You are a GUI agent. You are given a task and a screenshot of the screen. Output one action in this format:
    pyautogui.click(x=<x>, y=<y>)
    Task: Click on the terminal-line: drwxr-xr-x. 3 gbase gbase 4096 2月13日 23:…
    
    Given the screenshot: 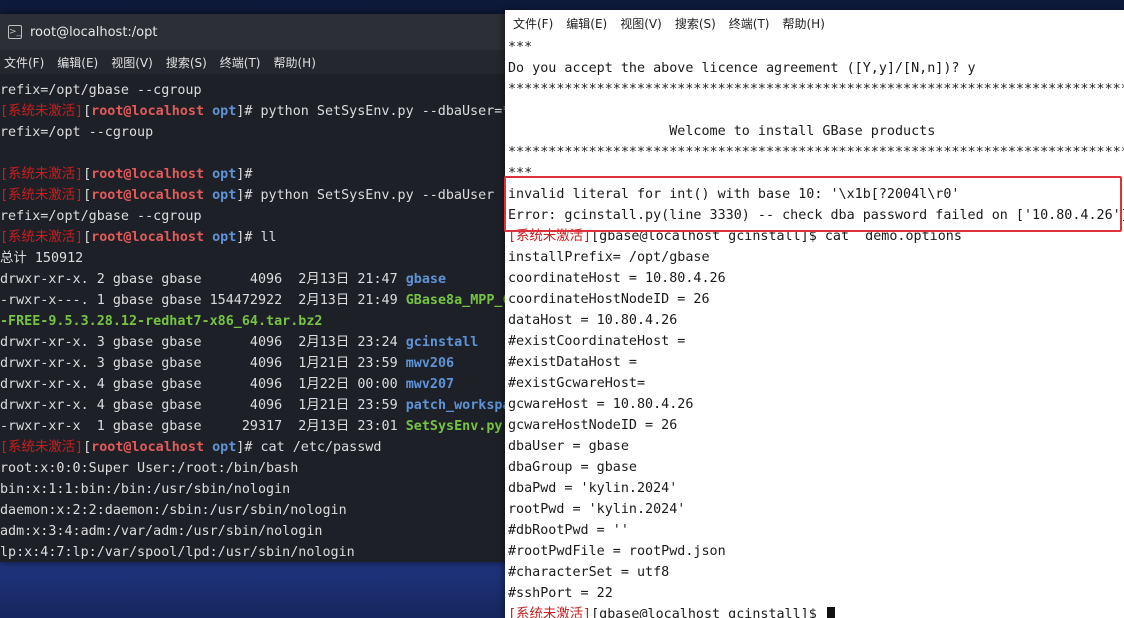 What is the action you would take?
    pyautogui.click(x=260, y=342)
    